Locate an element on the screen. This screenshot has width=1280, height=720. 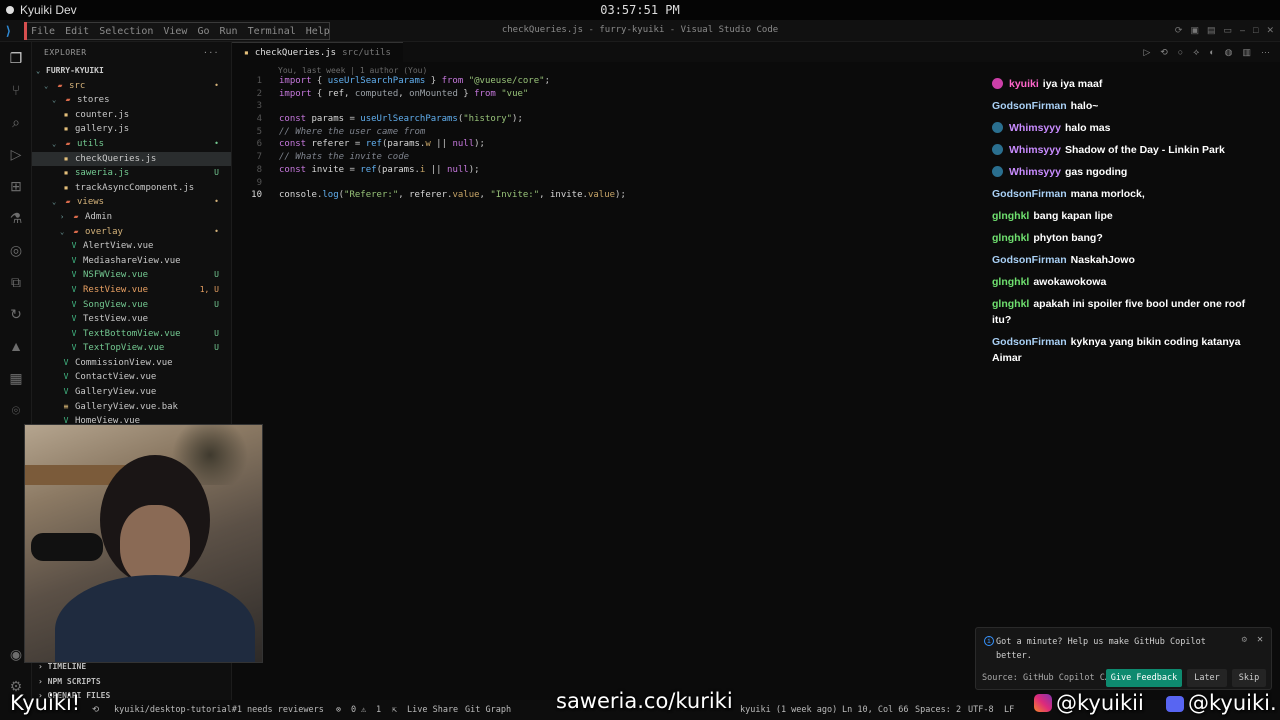
project-root: ⌄ FURRY-KYUIKI is located at coordinates (131, 71).